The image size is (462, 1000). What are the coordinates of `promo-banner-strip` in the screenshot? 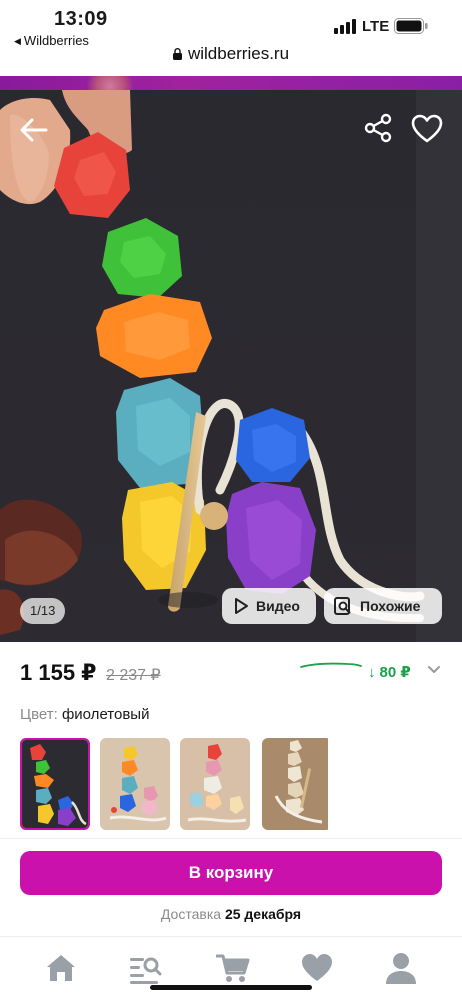 It's located at (231, 83).